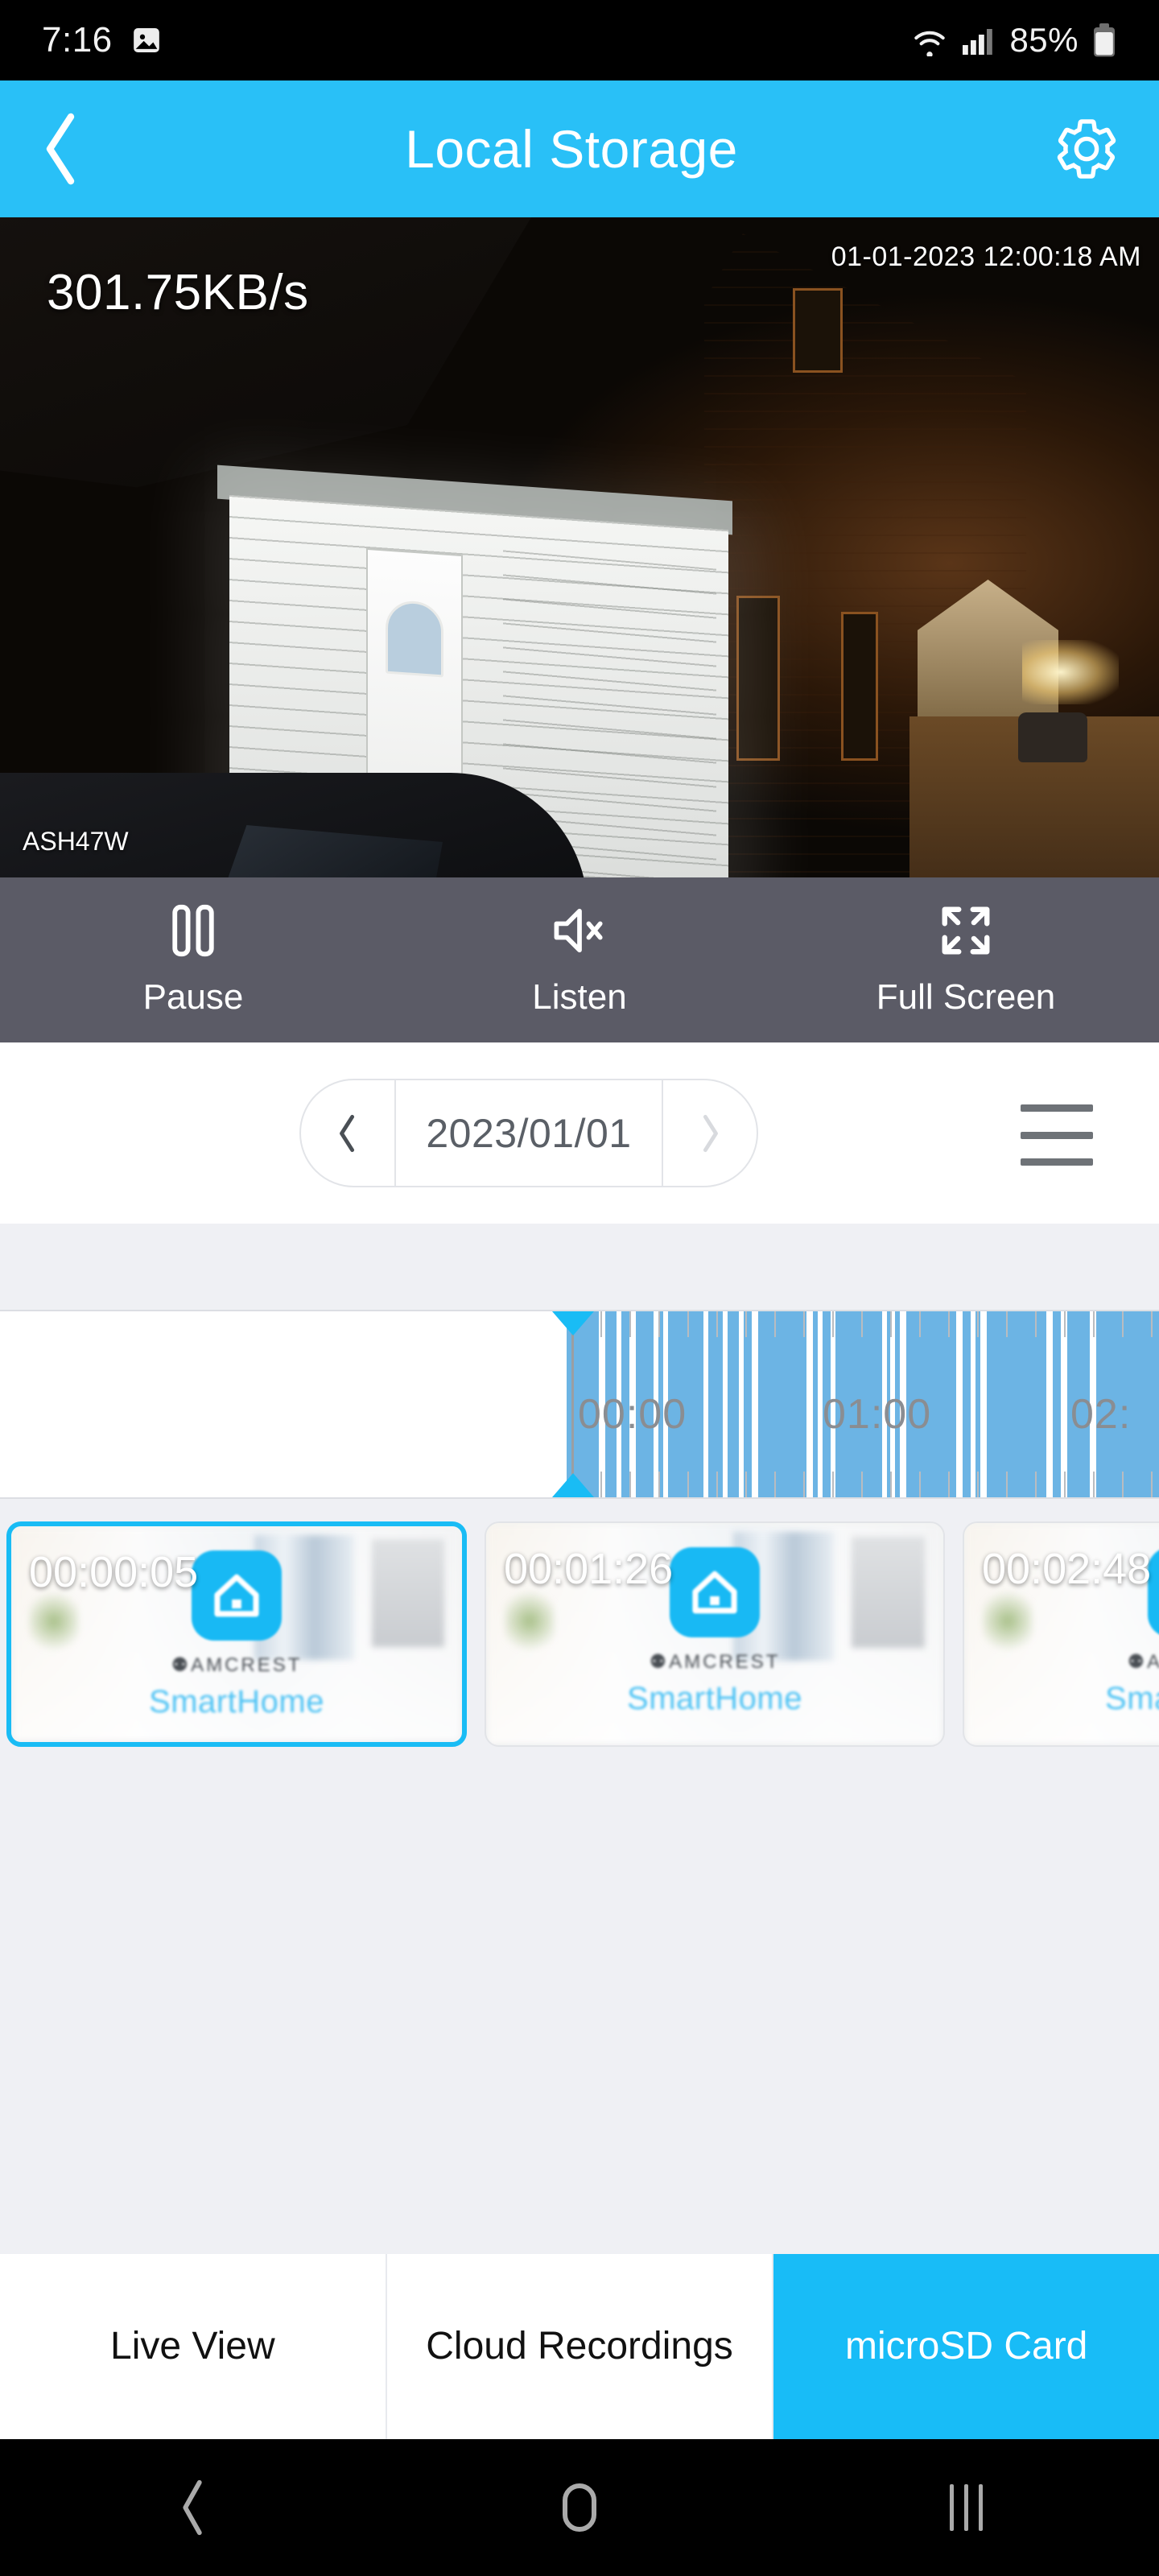 Image resolution: width=1159 pixels, height=2576 pixels. I want to click on video-control-bar: Pause Listen Full Screen, so click(579, 959).